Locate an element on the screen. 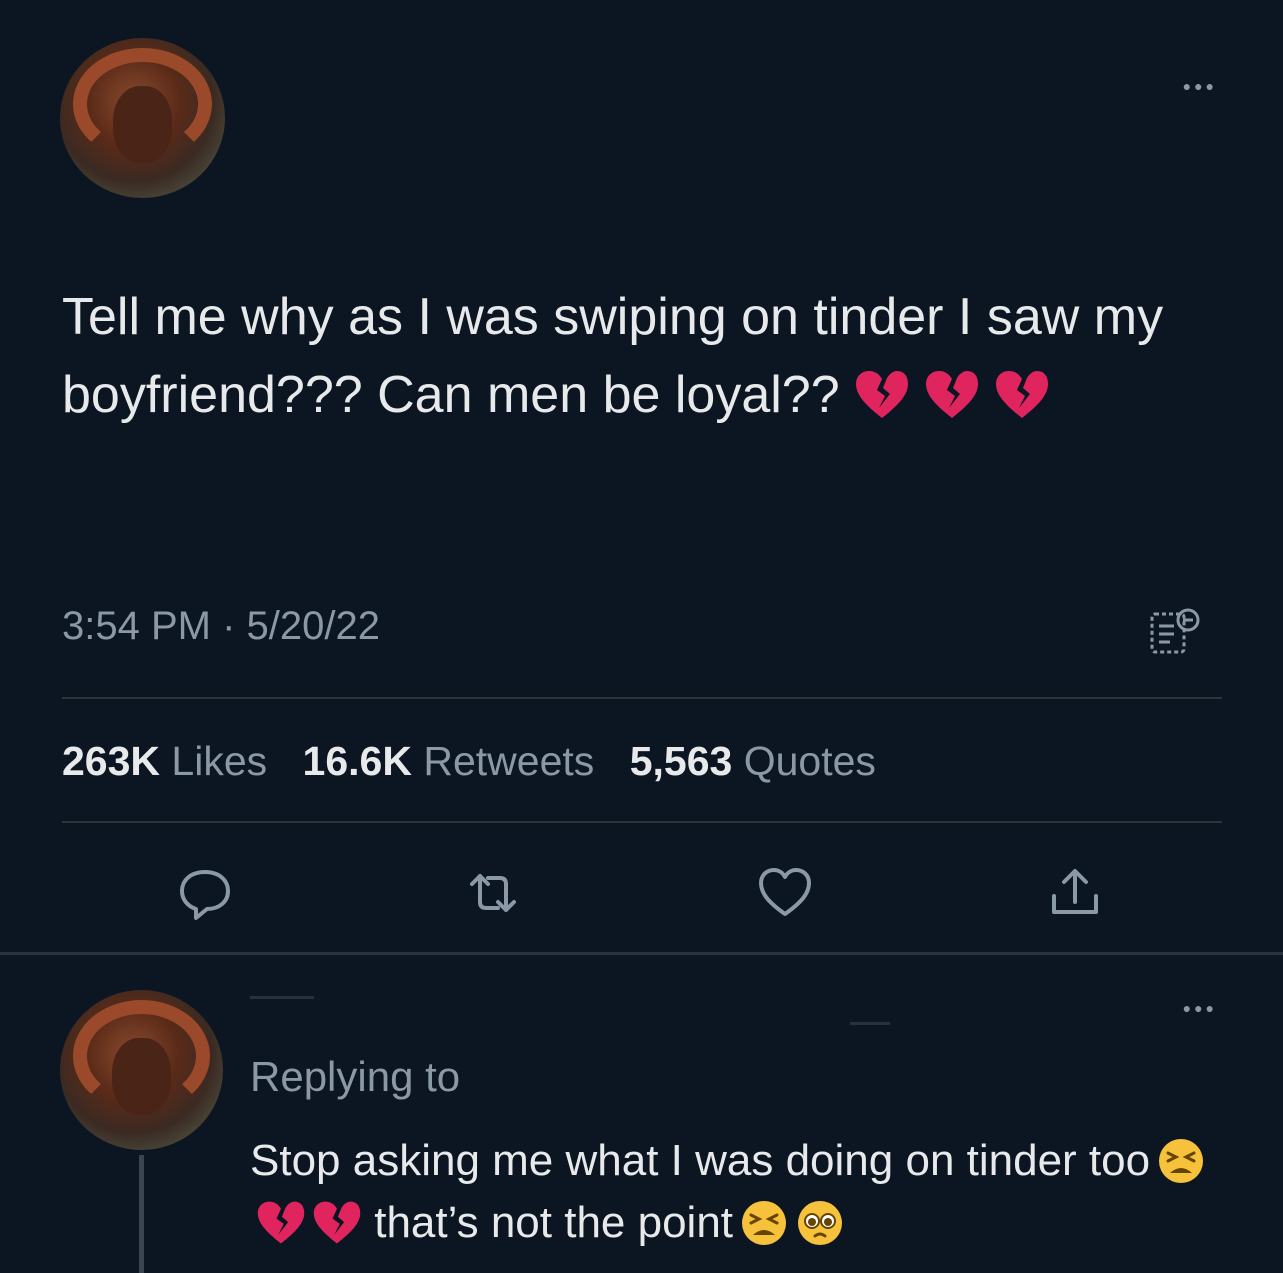  redacted-author-name is located at coordinates (282, 1010).